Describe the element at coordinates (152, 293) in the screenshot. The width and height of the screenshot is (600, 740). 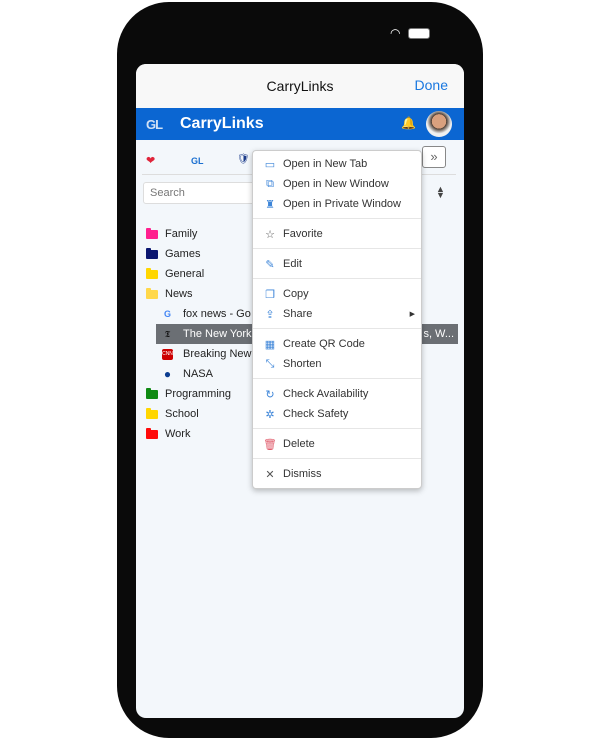
I see `folder-open-icon` at that location.